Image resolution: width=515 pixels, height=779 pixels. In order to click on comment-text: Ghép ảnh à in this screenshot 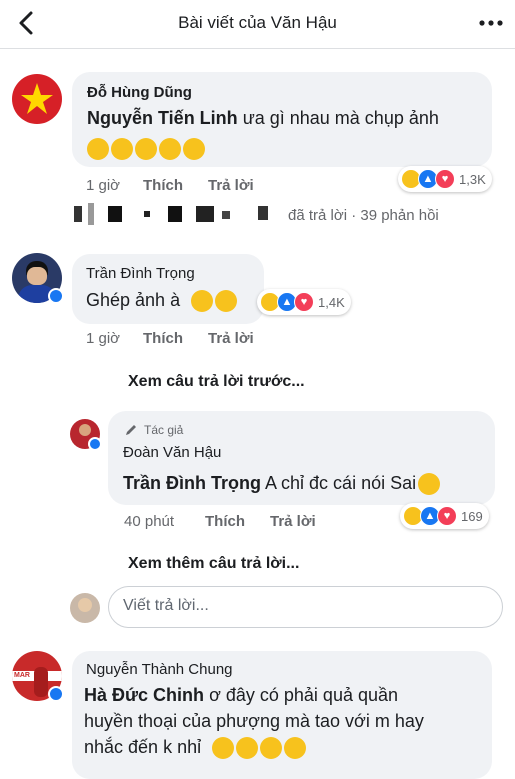, I will do `click(162, 301)`.